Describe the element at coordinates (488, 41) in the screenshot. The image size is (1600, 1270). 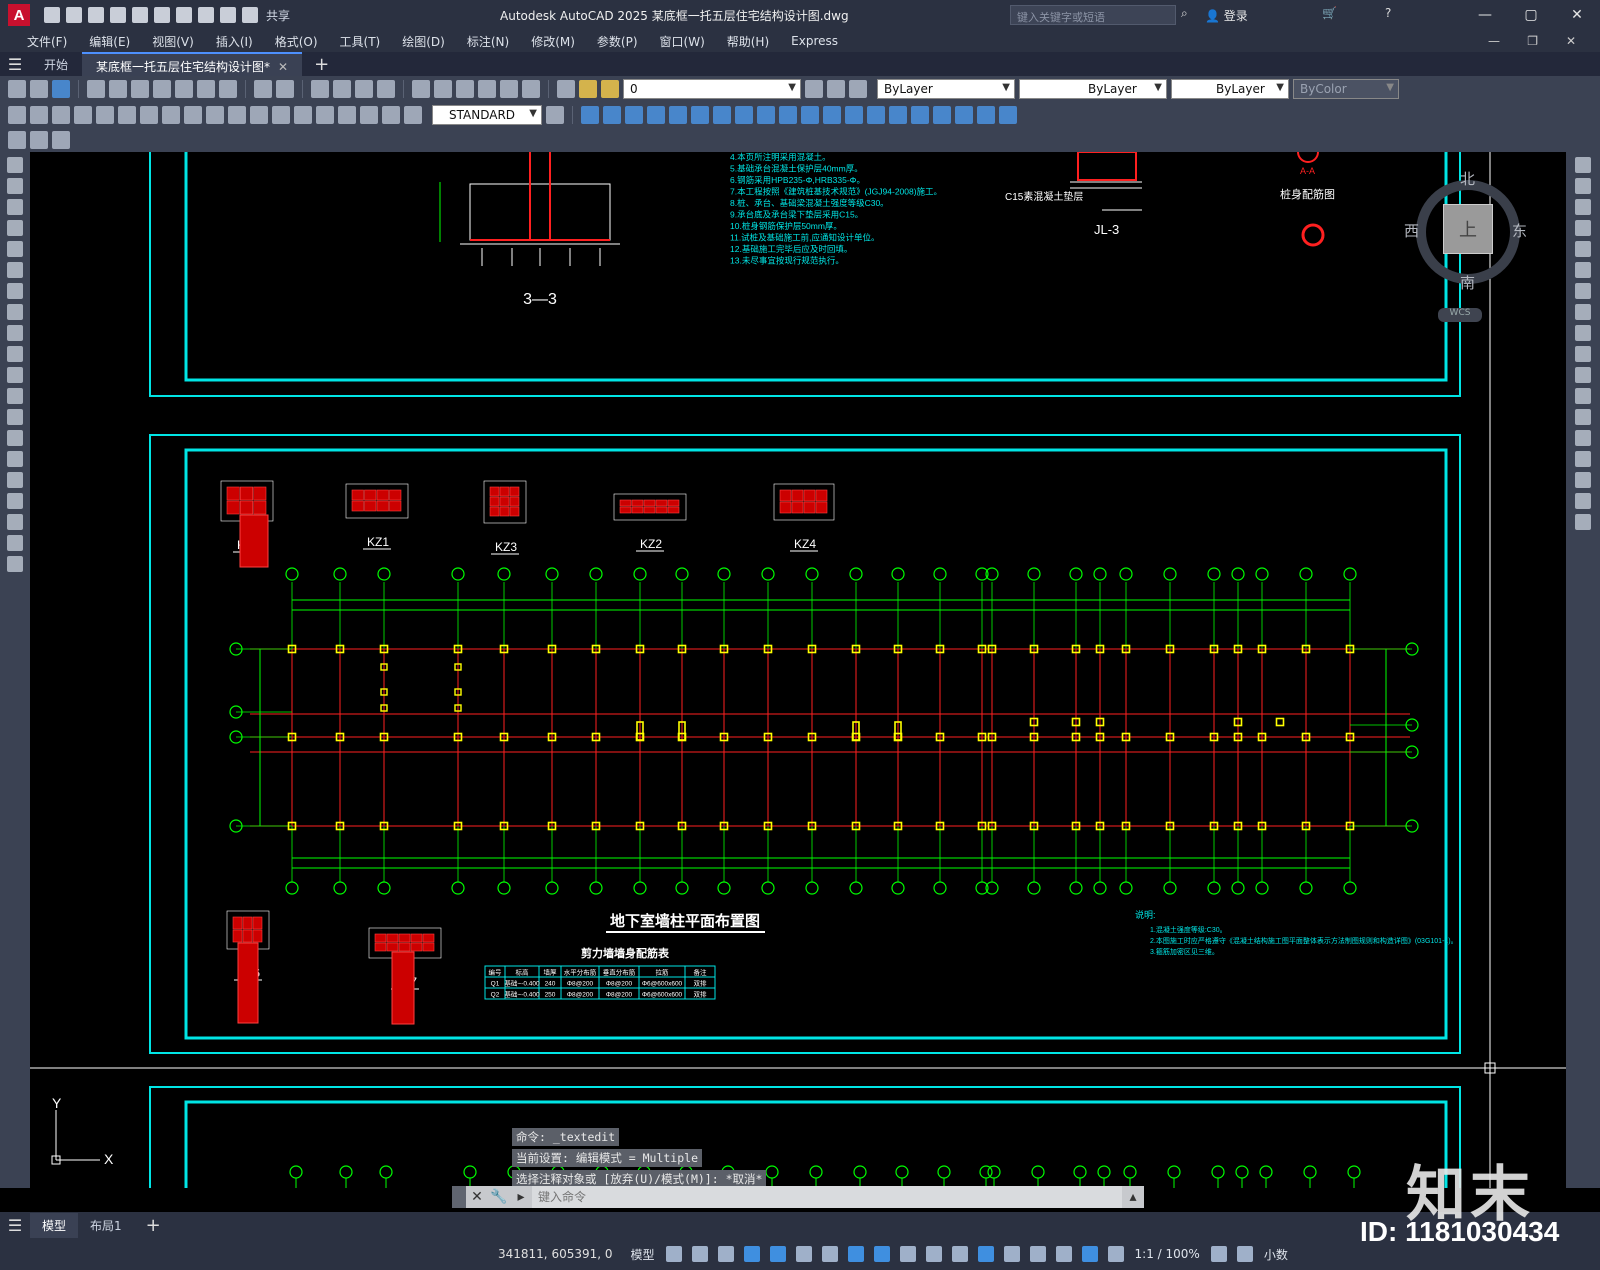
I see `menu-dimension: 标注(N)` at that location.